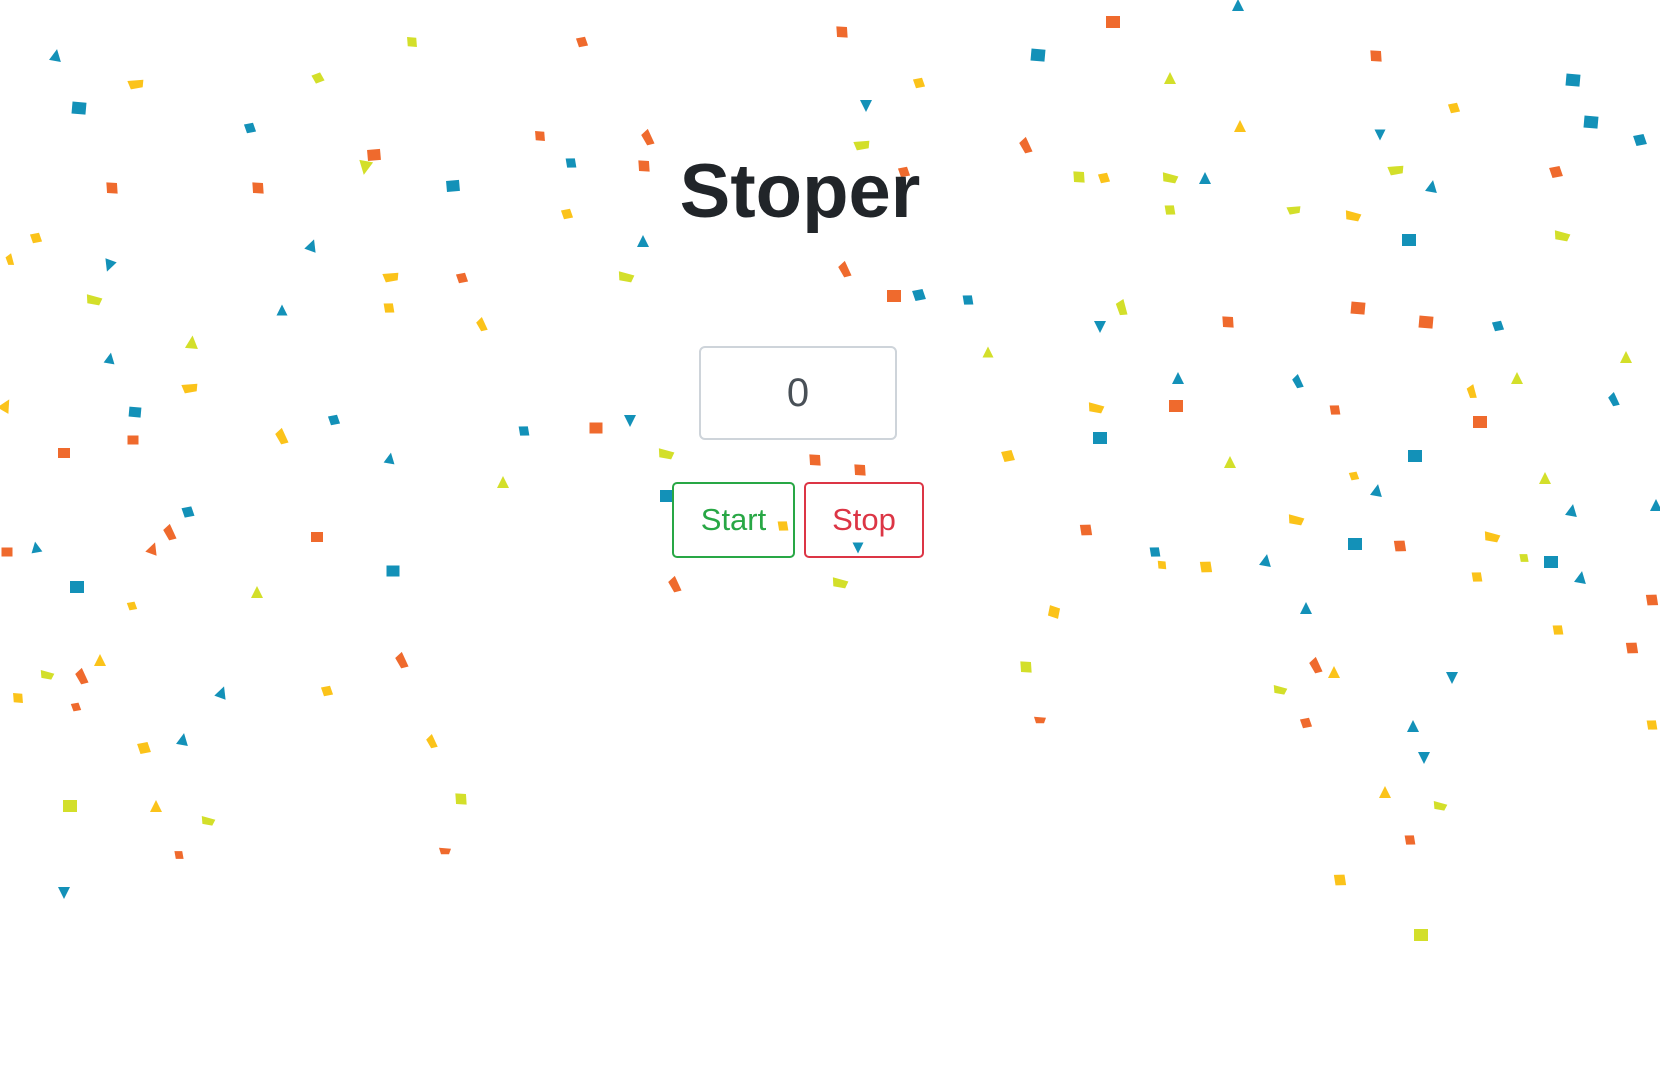  What do you see at coordinates (864, 520) in the screenshot?
I see `stop-button: Stop` at bounding box center [864, 520].